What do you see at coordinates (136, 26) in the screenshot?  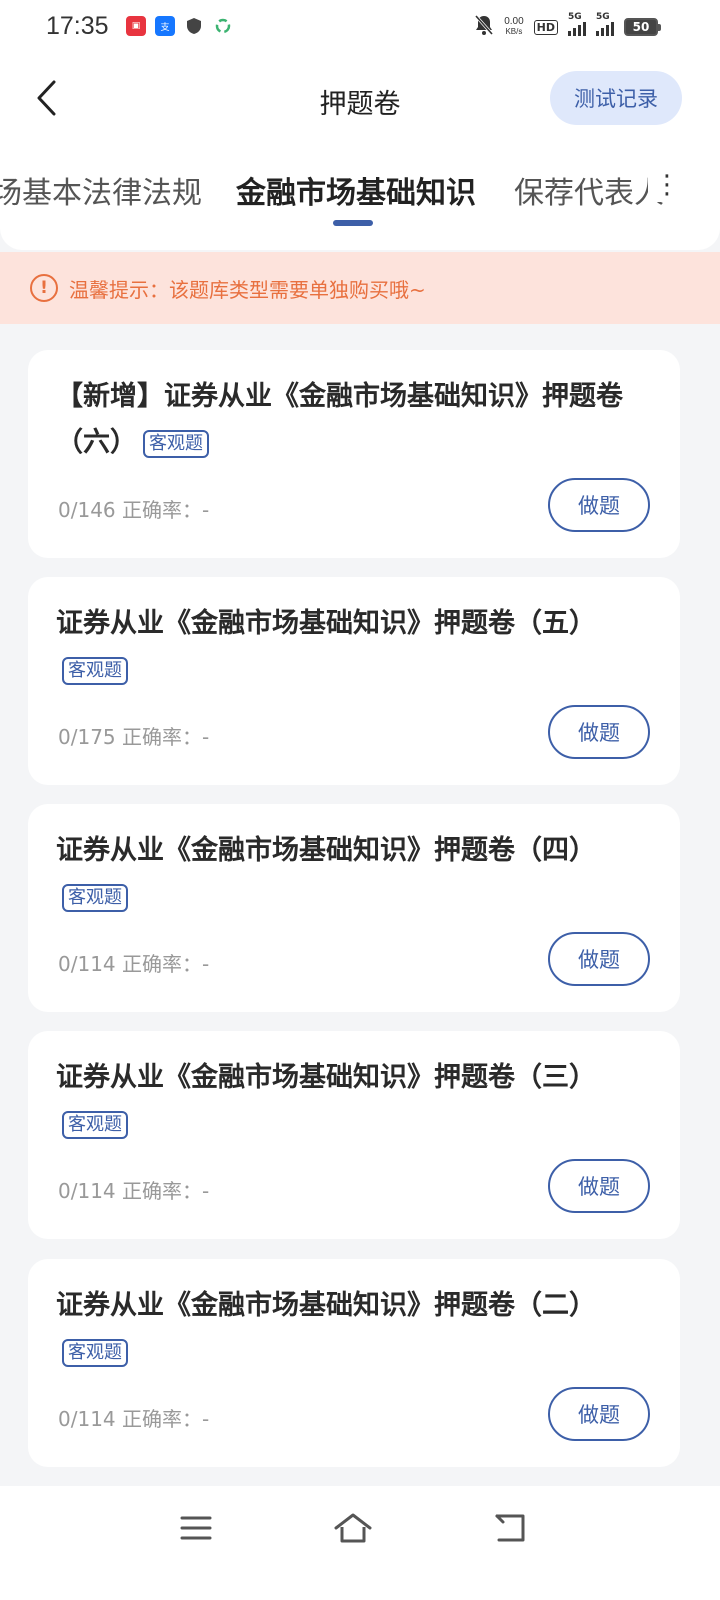 I see `news-app-icon: ▣` at bounding box center [136, 26].